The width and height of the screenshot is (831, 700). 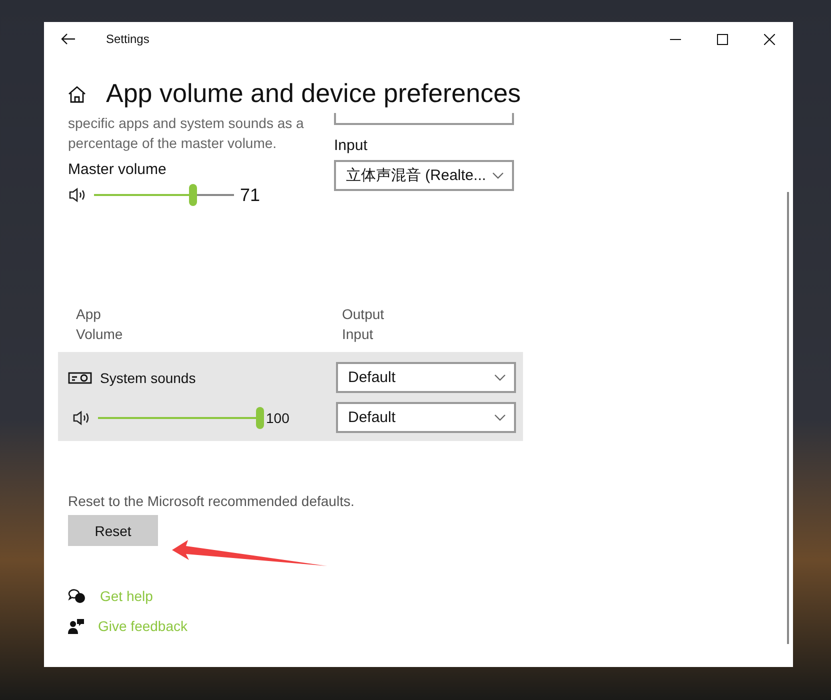 What do you see at coordinates (148, 378) in the screenshot?
I see `app-name: System sounds` at bounding box center [148, 378].